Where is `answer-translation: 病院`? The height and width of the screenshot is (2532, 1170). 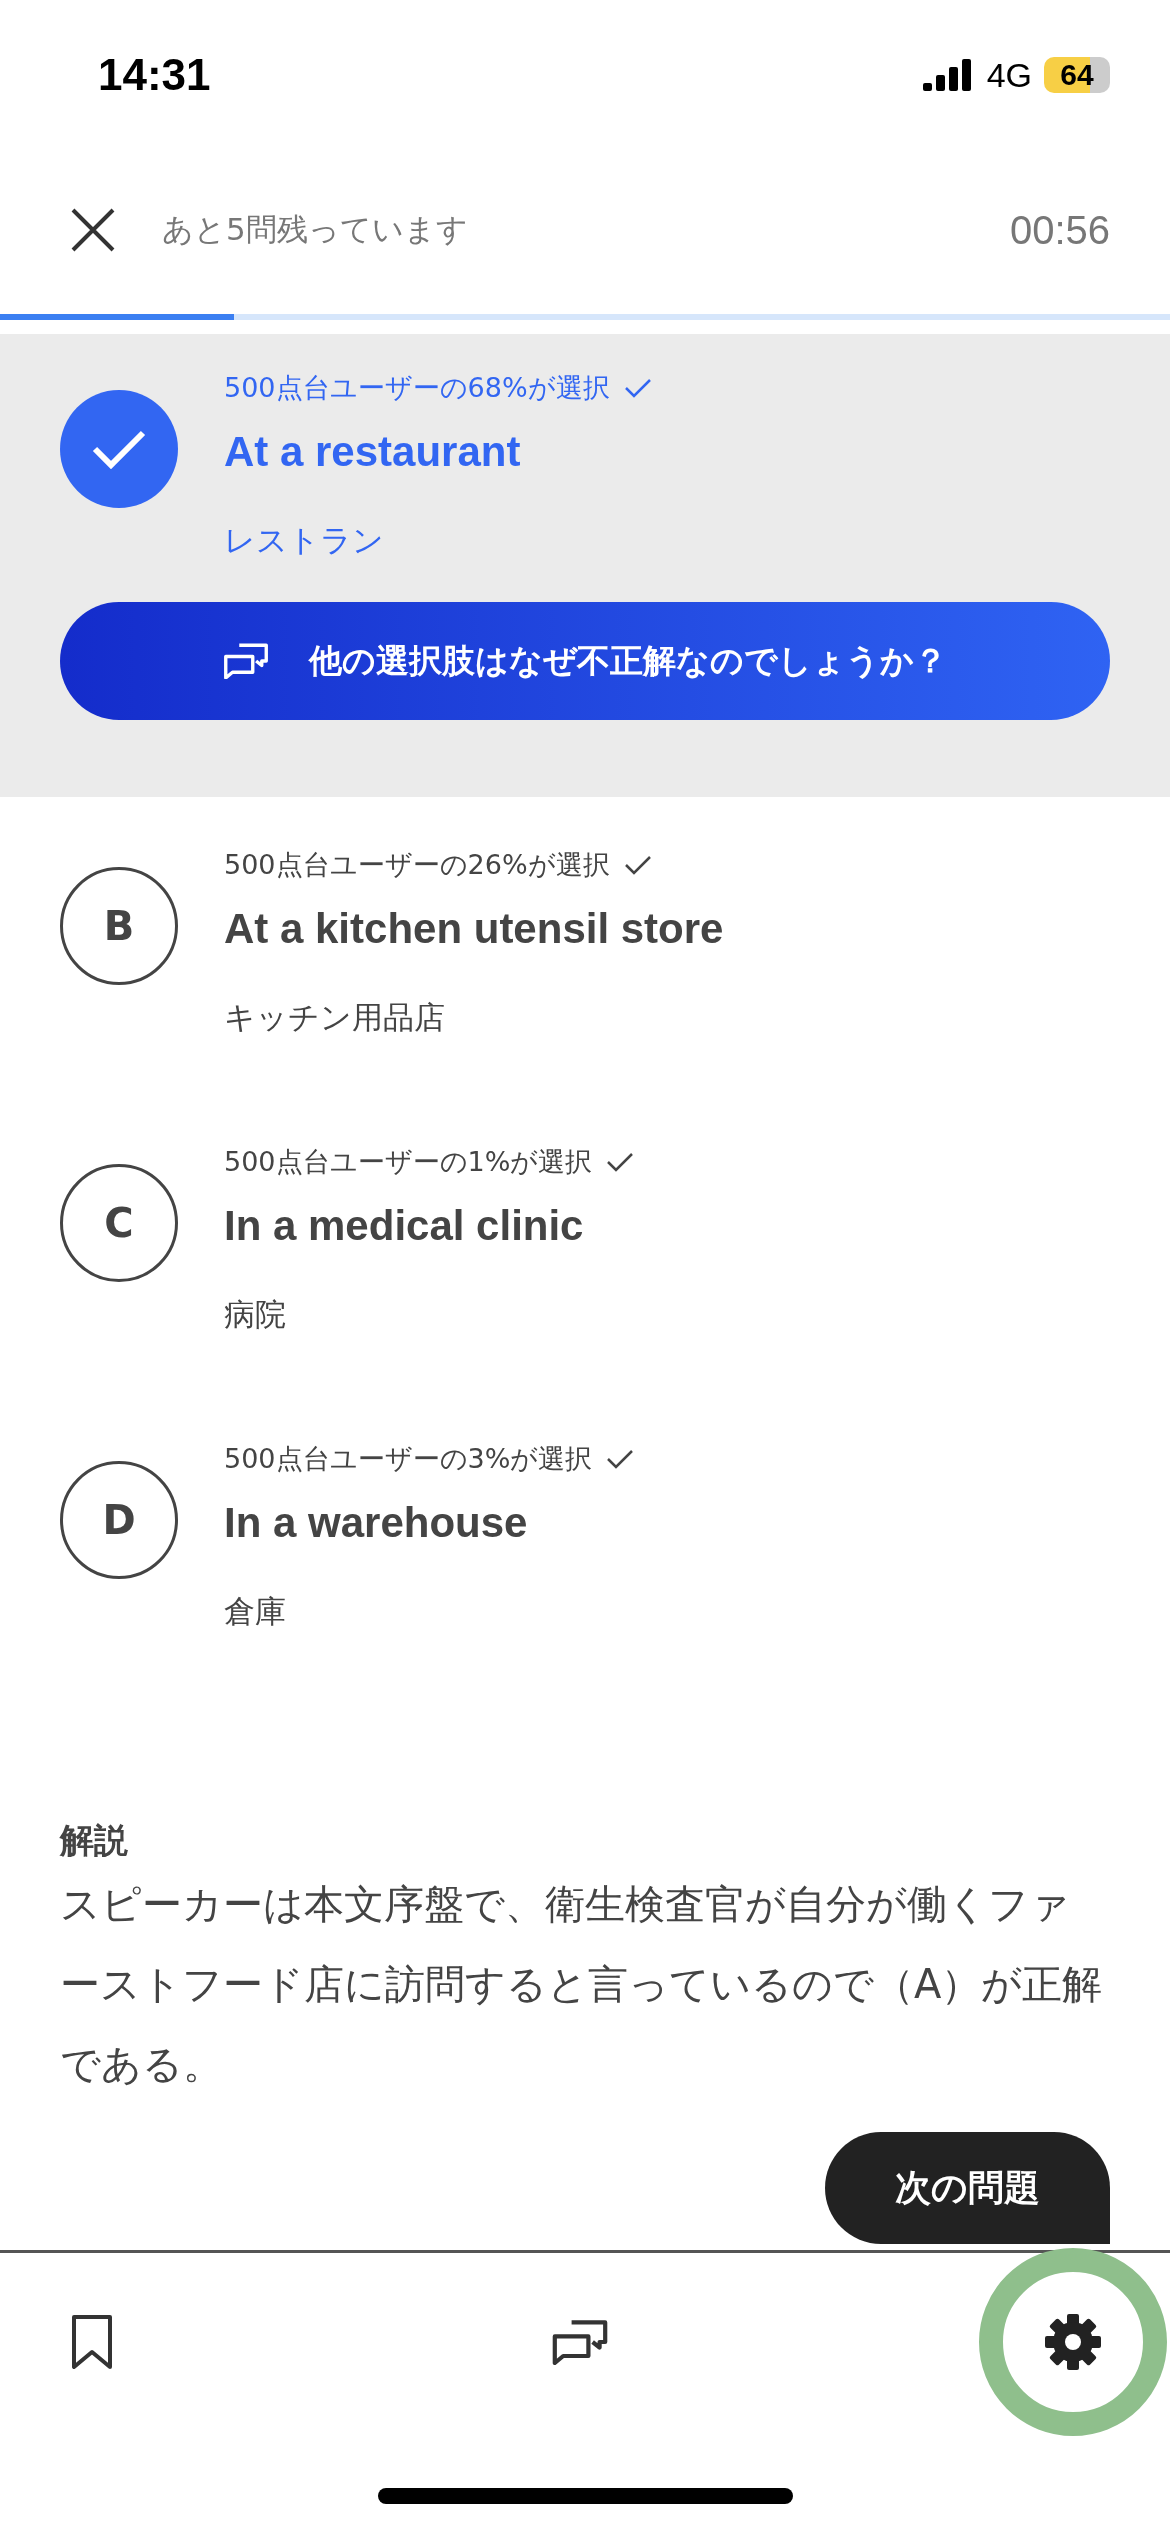 answer-translation: 病院 is located at coordinates (255, 1314).